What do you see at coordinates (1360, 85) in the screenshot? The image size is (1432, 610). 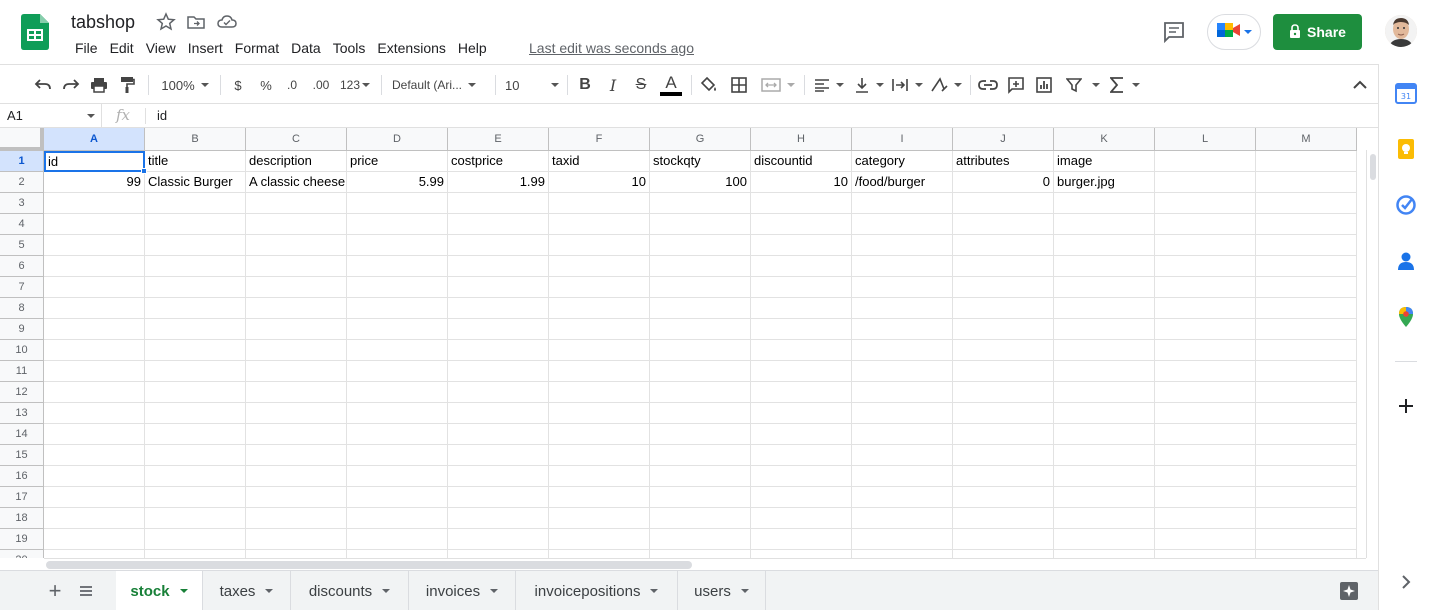 I see `collapse-menus-icon` at bounding box center [1360, 85].